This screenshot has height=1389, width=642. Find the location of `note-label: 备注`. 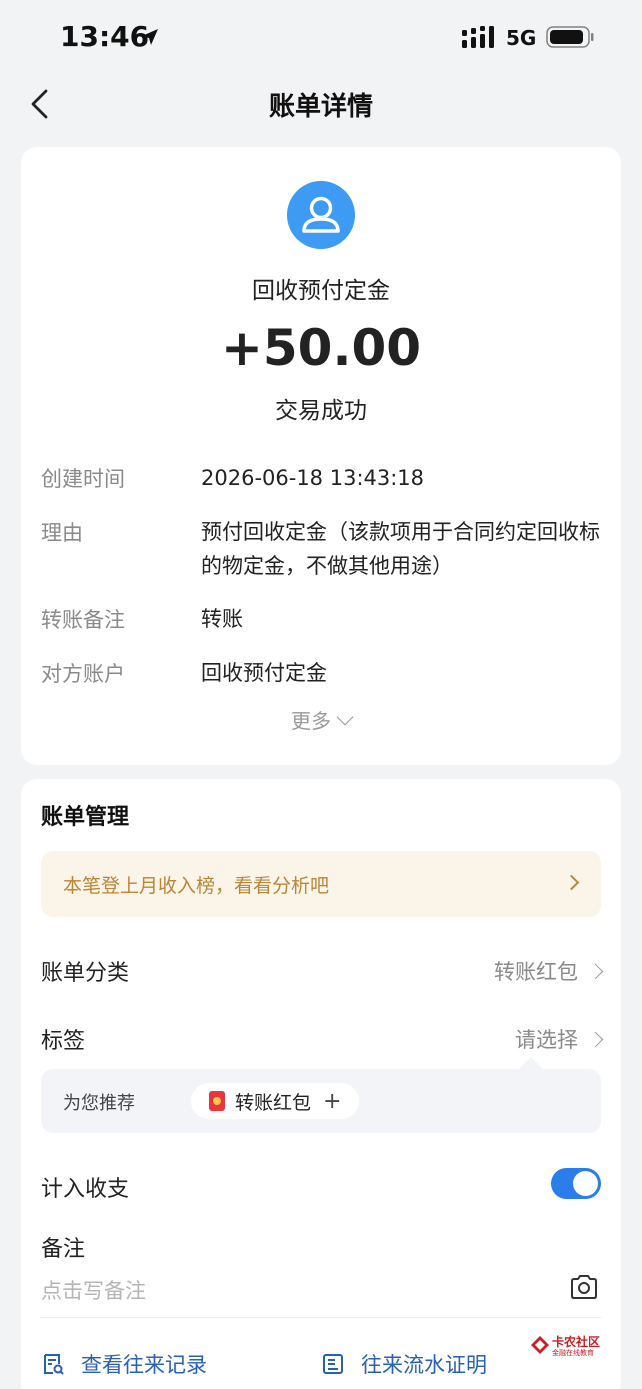

note-label: 备注 is located at coordinates (63, 1249).